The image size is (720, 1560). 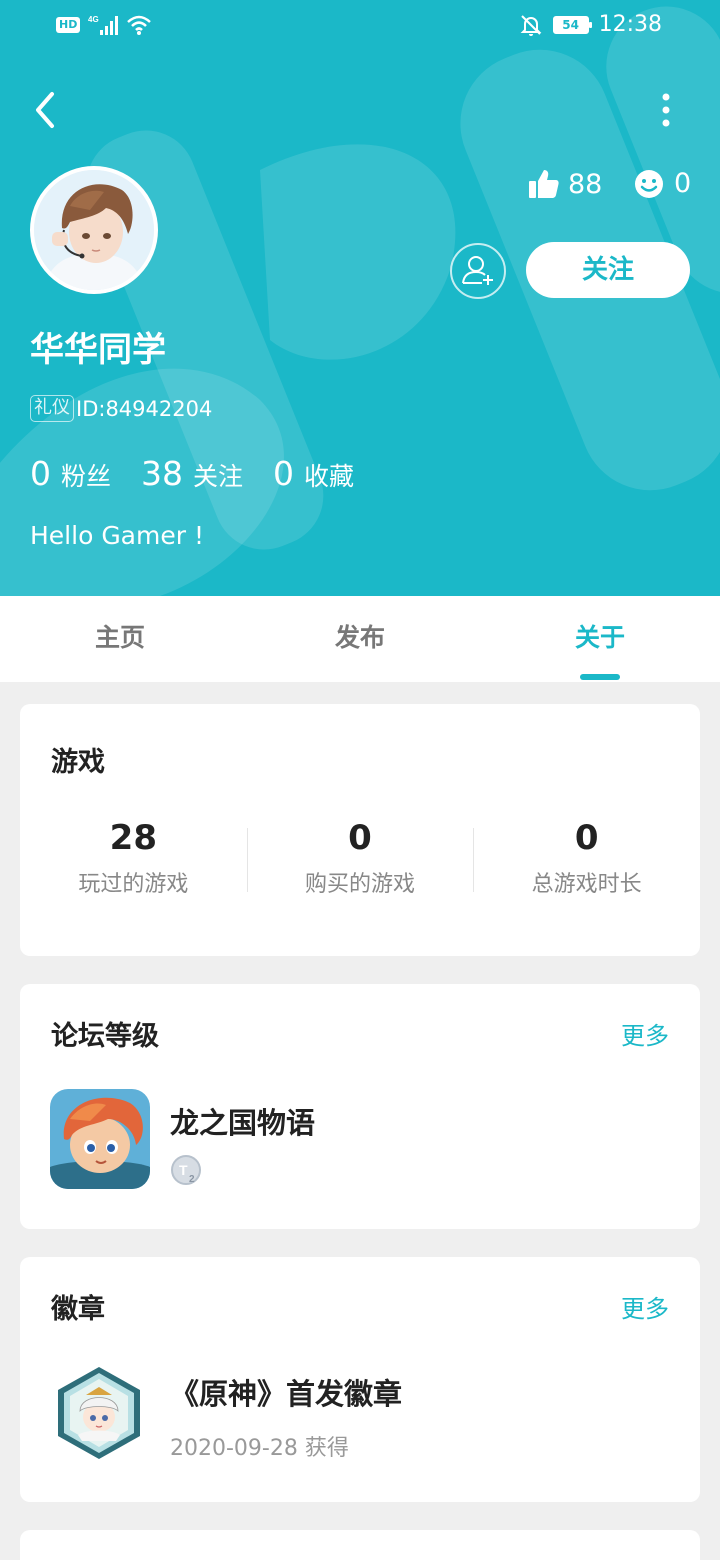 What do you see at coordinates (218, 476) in the screenshot?
I see `count-following-label: 关注` at bounding box center [218, 476].